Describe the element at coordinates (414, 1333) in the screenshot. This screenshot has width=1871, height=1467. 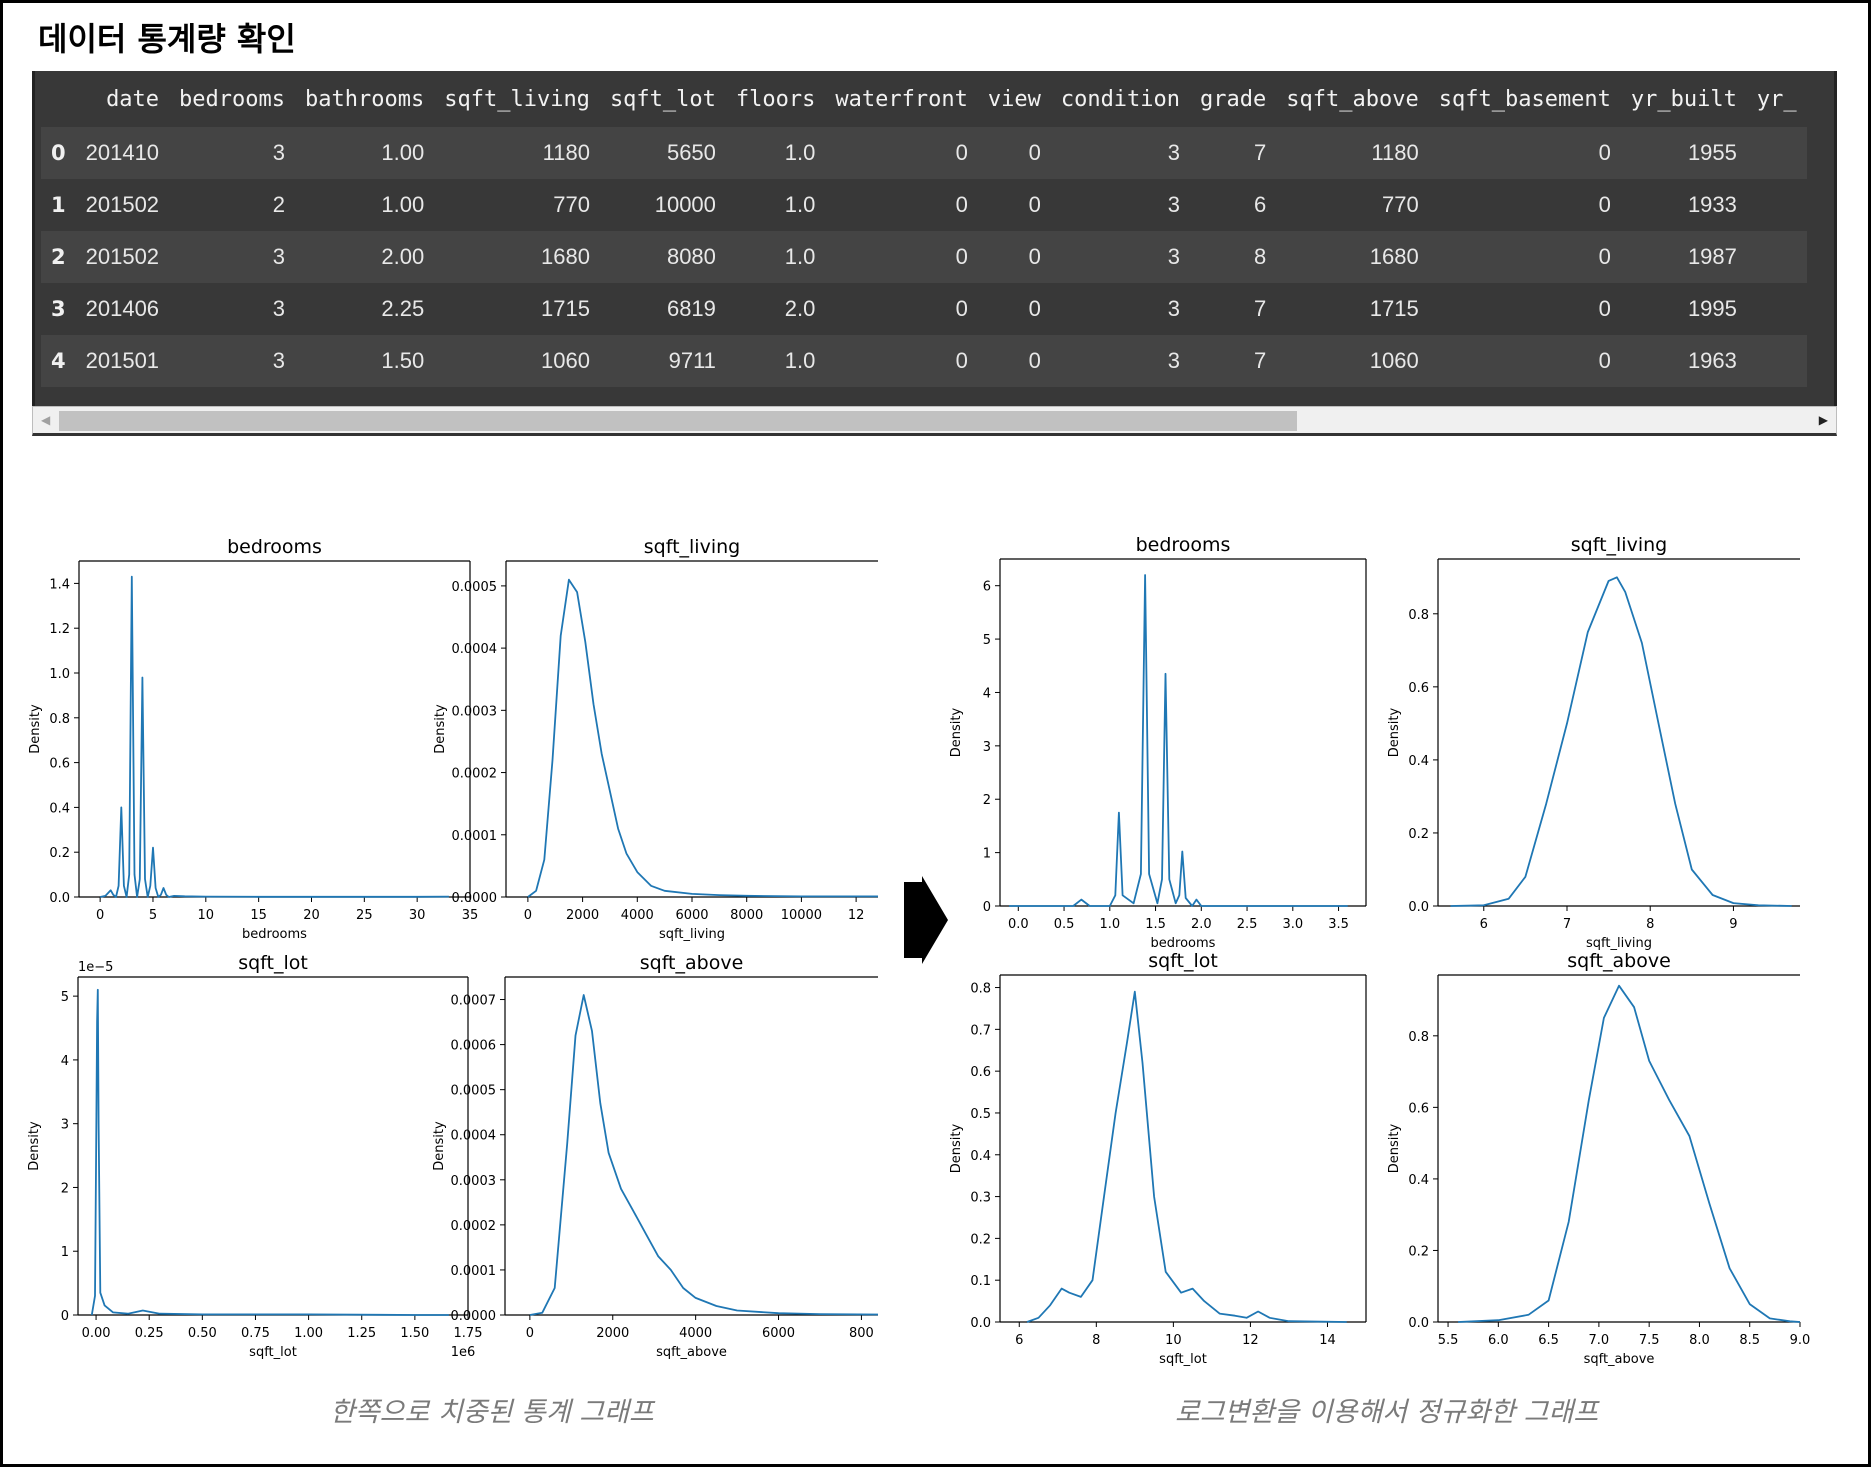
I see `x-tick-label: 1.50` at that location.